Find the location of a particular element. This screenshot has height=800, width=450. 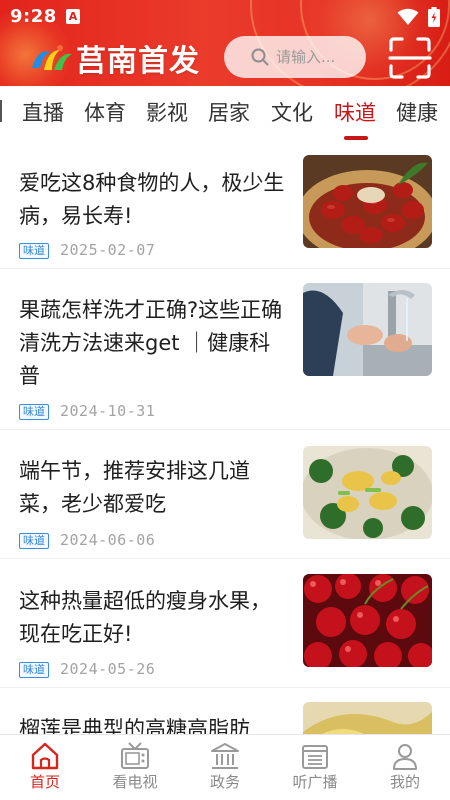

home-icon is located at coordinates (45, 756).